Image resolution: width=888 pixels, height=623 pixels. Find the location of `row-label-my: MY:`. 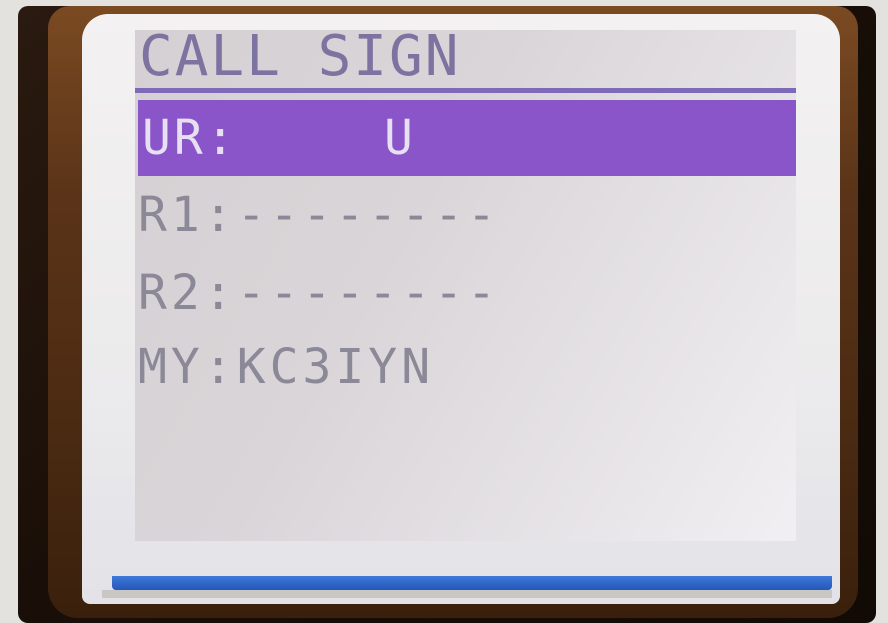

row-label-my: MY: is located at coordinates (187, 367).